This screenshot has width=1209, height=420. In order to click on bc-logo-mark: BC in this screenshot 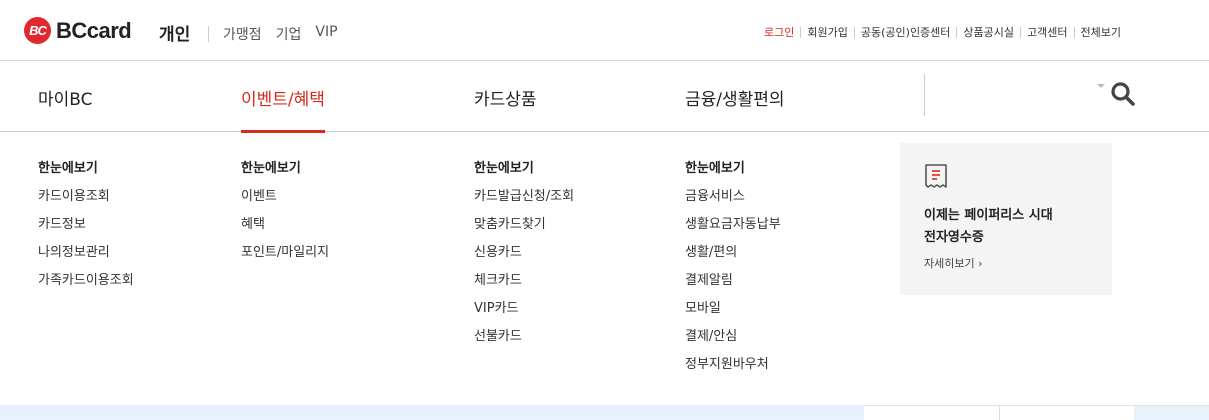, I will do `click(37, 30)`.